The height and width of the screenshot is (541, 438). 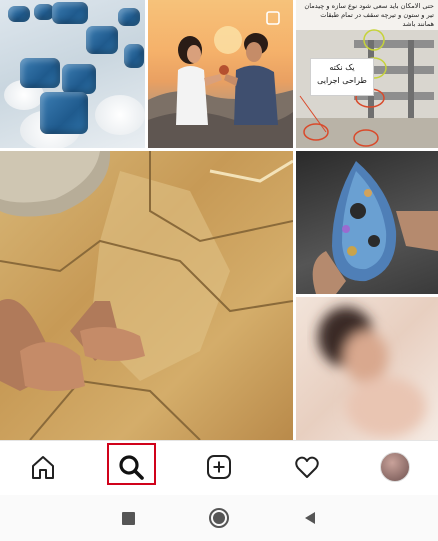 I want to click on bottom-navigation, so click(x=219, y=466).